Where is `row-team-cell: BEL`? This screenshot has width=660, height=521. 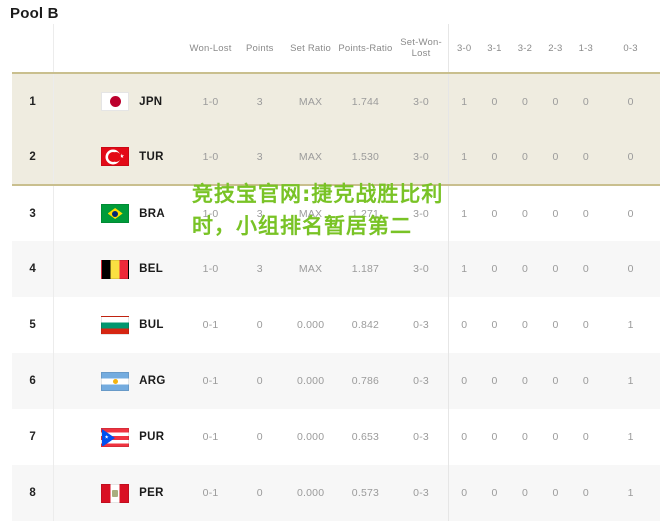 row-team-cell: BEL is located at coordinates (120, 269).